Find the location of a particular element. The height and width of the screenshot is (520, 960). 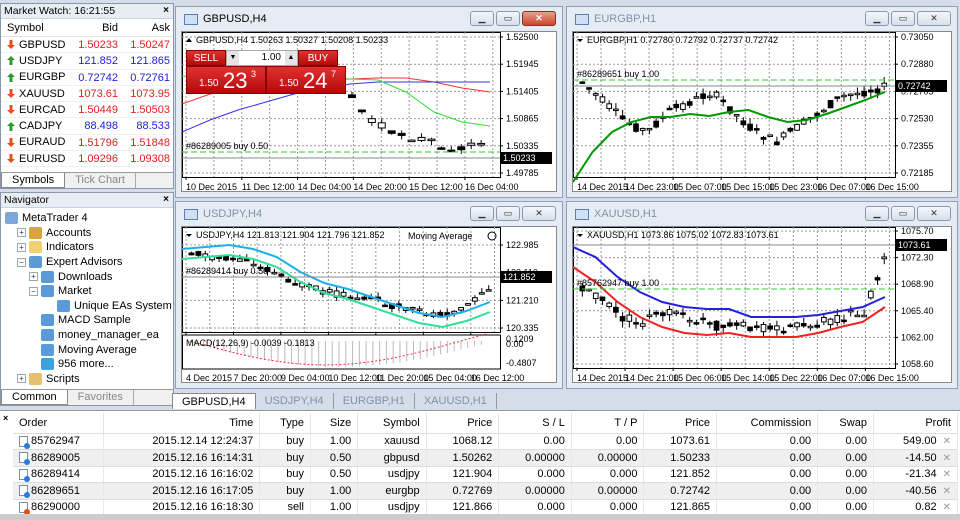

navigator-item: Moving Average is located at coordinates (89, 349).